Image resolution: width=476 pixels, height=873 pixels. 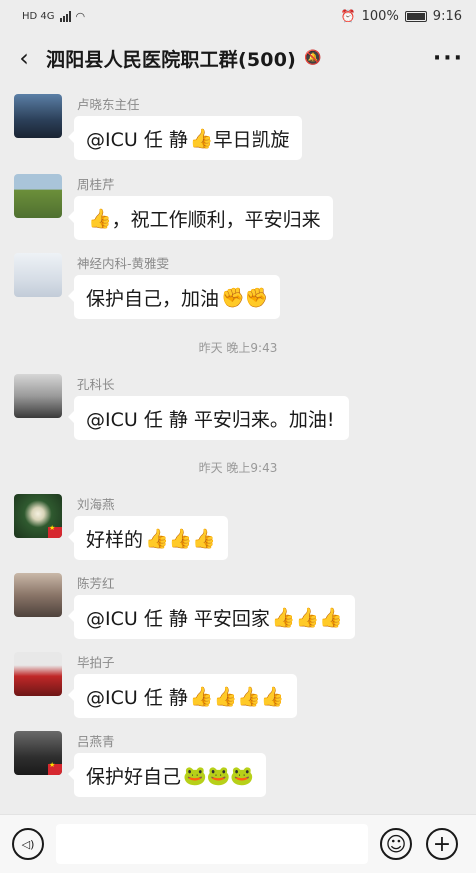 I want to click on sender-name: 刘海燕, so click(x=96, y=504).